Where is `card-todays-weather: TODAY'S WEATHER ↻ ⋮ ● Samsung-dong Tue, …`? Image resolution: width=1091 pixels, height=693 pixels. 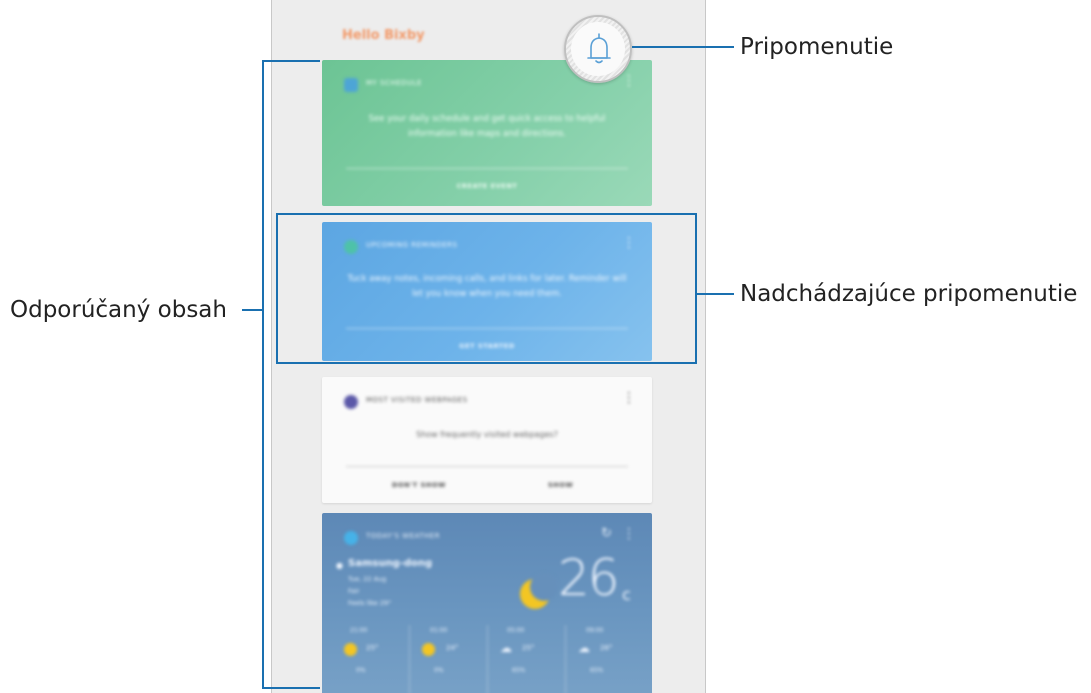 card-todays-weather: TODAY'S WEATHER ↻ ⋮ ● Samsung-dong Tue, … is located at coordinates (487, 603).